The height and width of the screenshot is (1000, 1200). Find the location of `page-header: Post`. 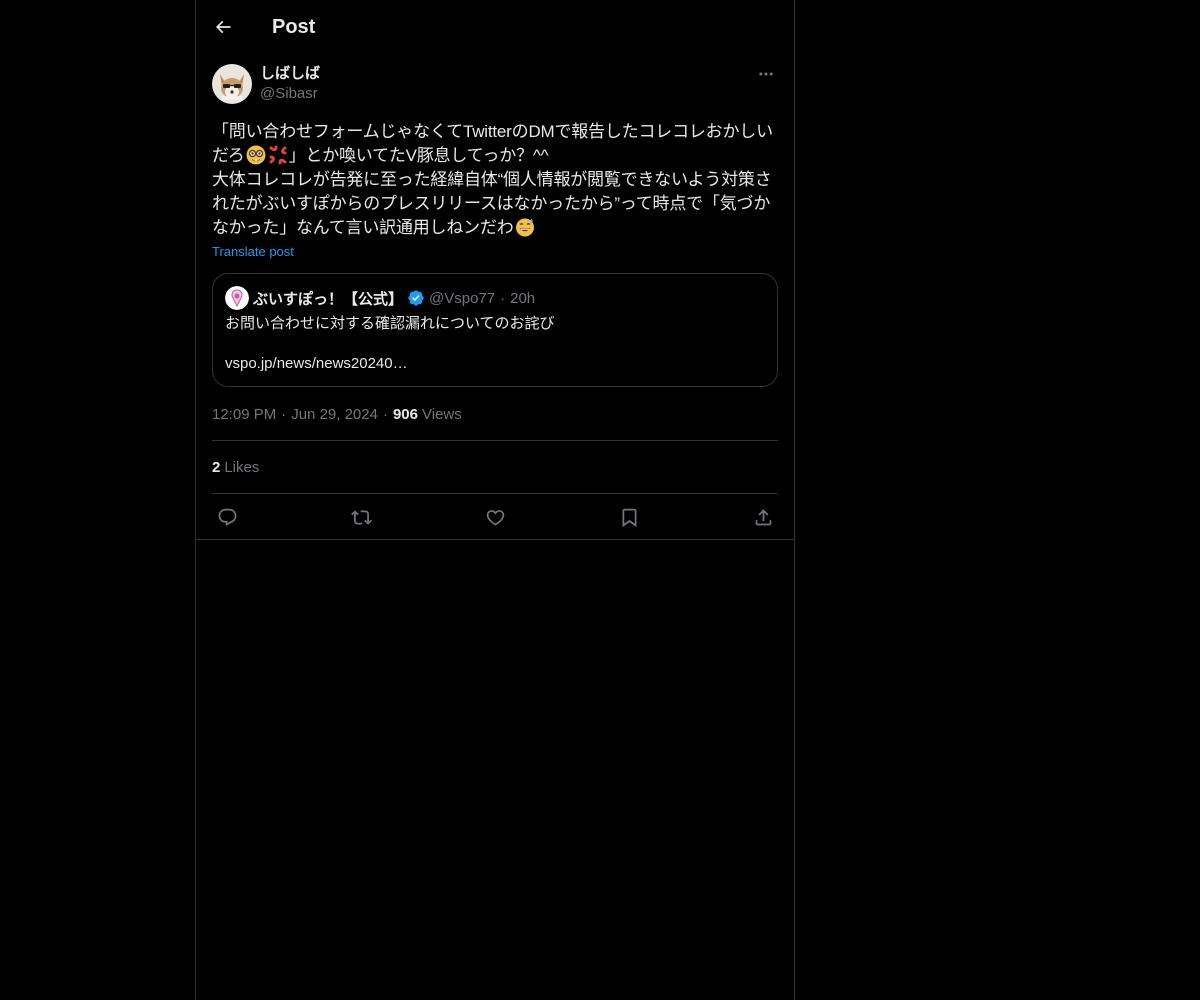

page-header: Post is located at coordinates (495, 27).